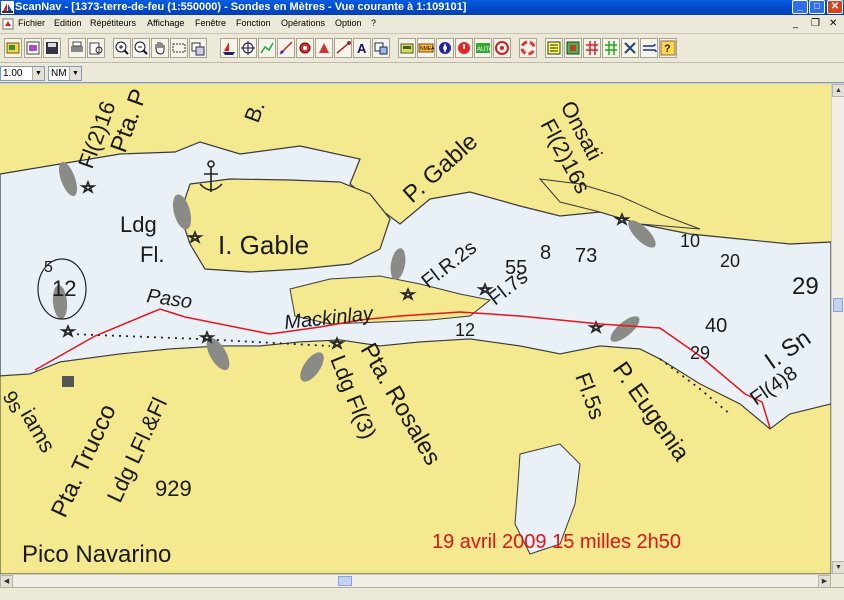  I want to click on label-depth-8: 8, so click(545, 253).